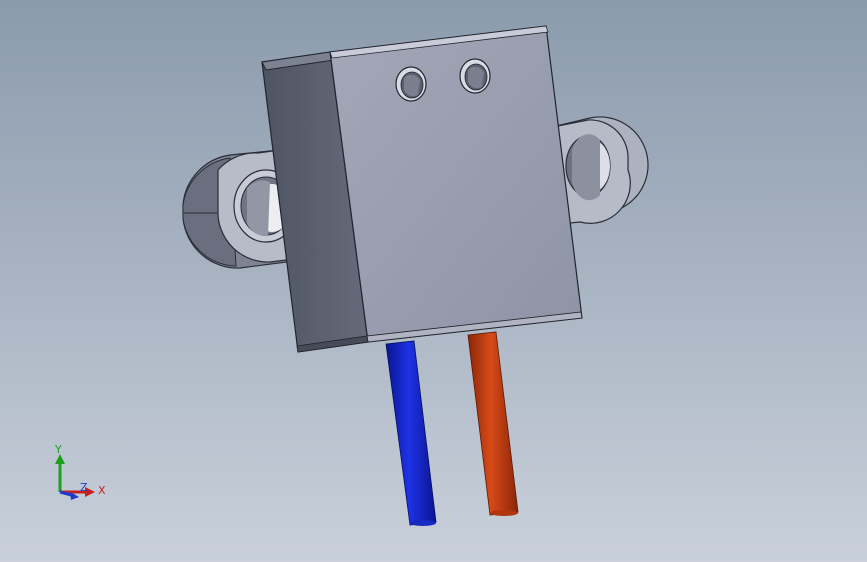  What do you see at coordinates (60, 473) in the screenshot?
I see `y-axis-arrow` at bounding box center [60, 473].